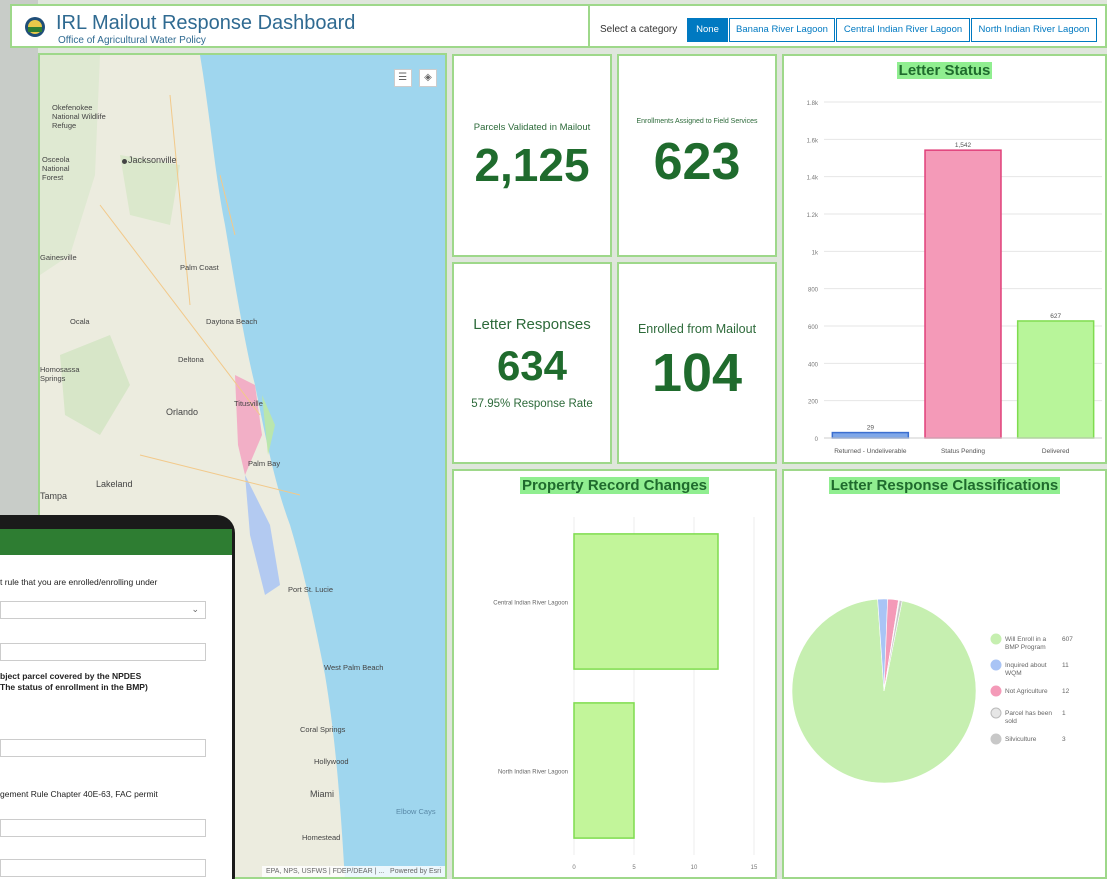  I want to click on legend-label: Parcel has been, so click(1028, 713).